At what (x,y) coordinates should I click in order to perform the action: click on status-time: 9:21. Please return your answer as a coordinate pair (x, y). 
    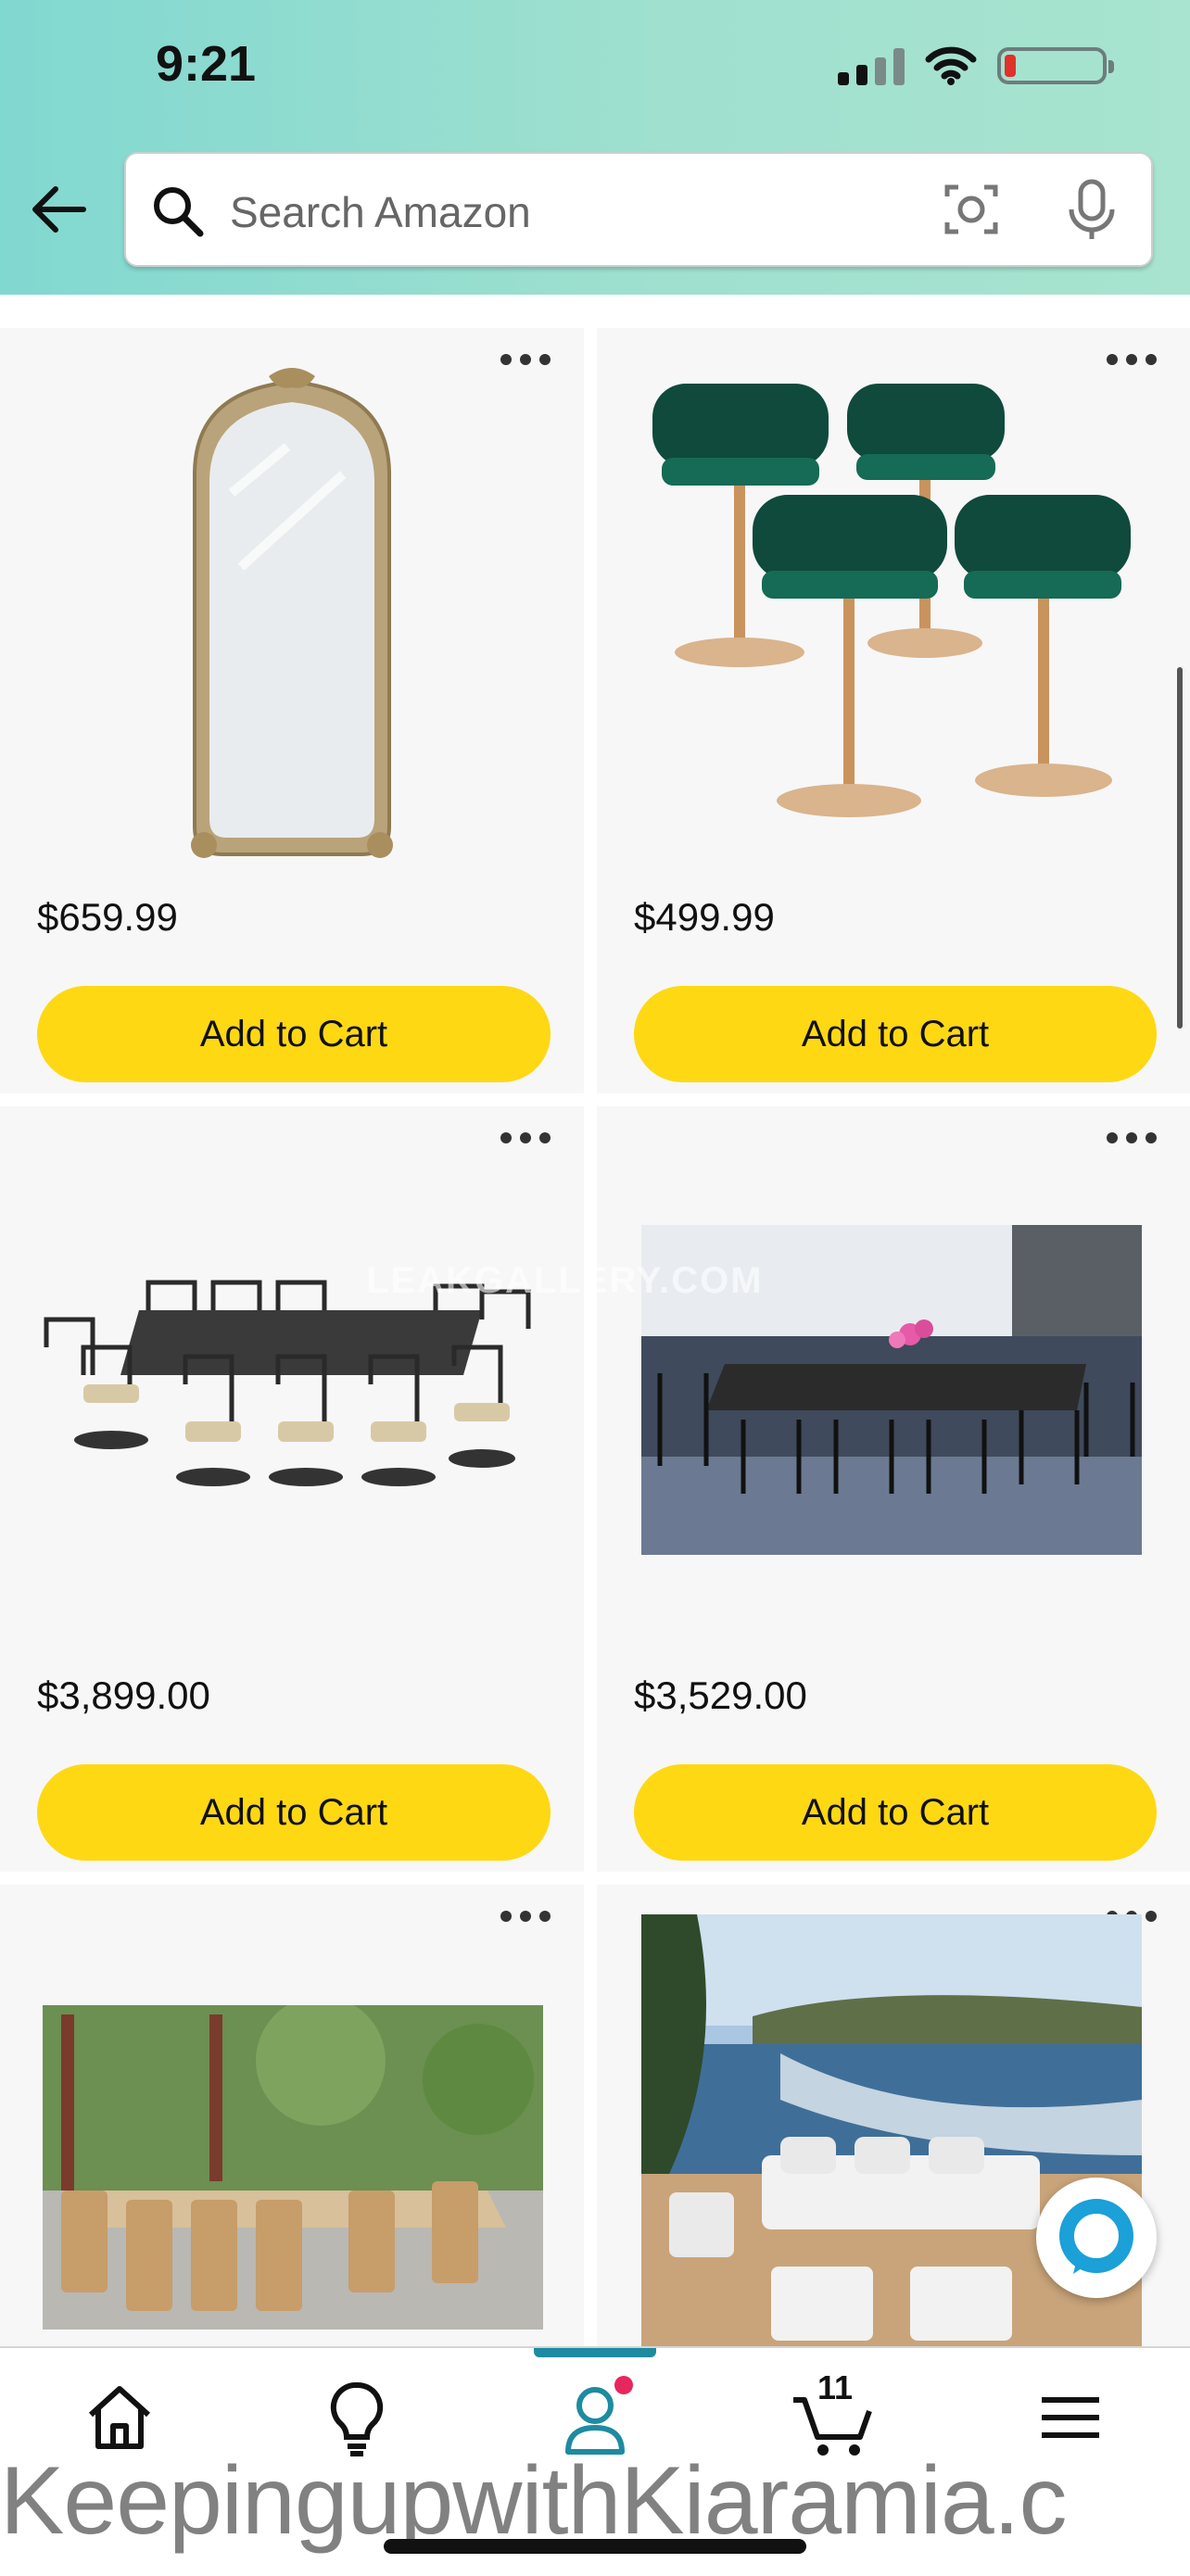
    Looking at the image, I should click on (206, 64).